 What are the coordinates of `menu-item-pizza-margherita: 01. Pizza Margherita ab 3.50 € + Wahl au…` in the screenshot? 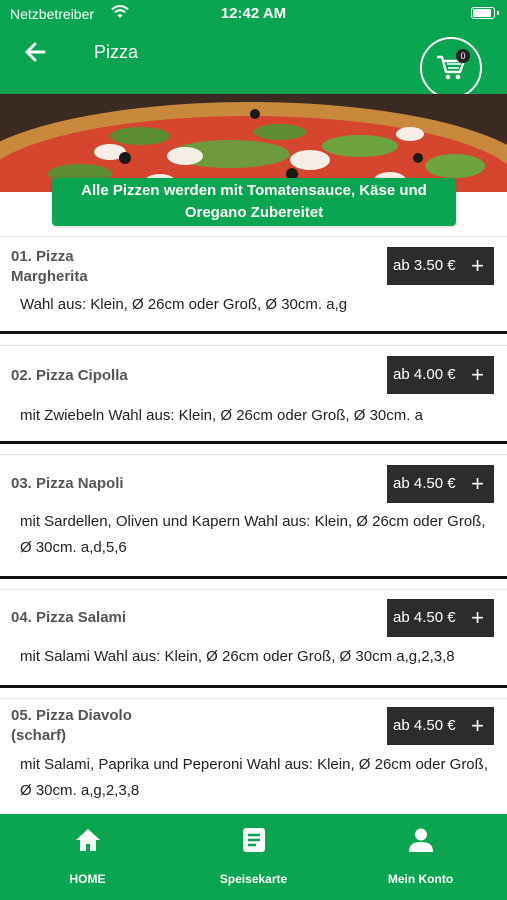 It's located at (253, 285).